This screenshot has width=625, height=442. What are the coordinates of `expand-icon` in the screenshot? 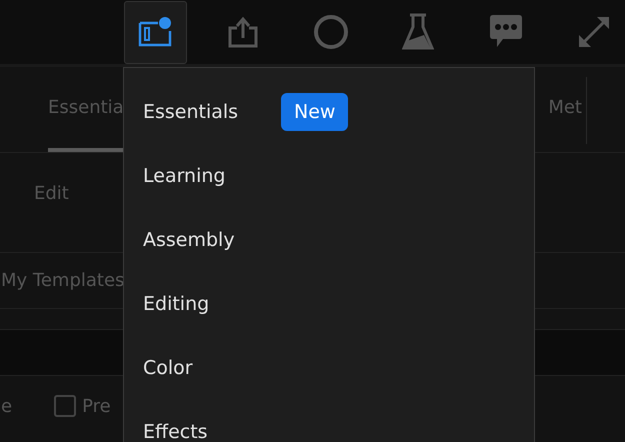 It's located at (593, 32).